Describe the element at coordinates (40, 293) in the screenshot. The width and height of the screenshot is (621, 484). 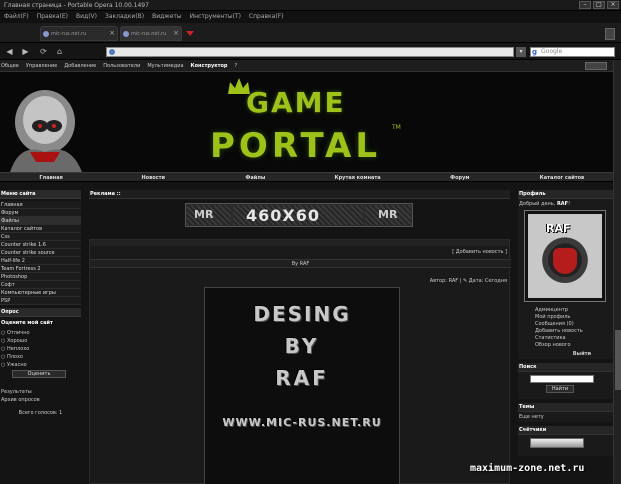
I see `menu-item-games: Компьютерные игры` at that location.